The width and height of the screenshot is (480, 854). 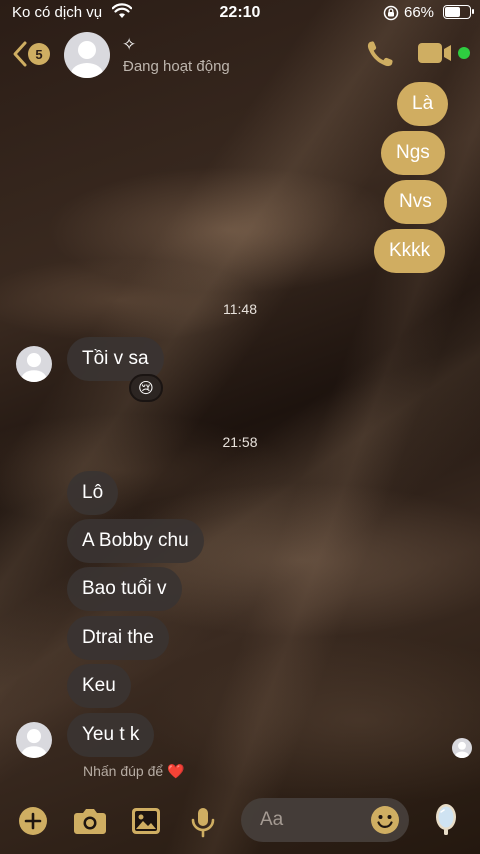 What do you see at coordinates (240, 442) in the screenshot?
I see `message-timestamp: 21:58` at bounding box center [240, 442].